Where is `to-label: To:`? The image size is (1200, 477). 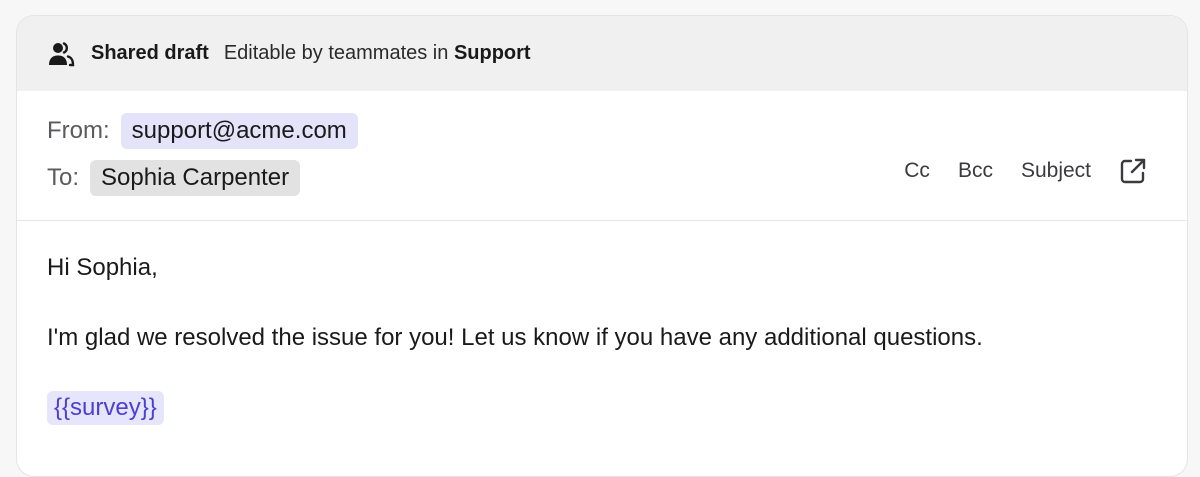 to-label: To: is located at coordinates (63, 177).